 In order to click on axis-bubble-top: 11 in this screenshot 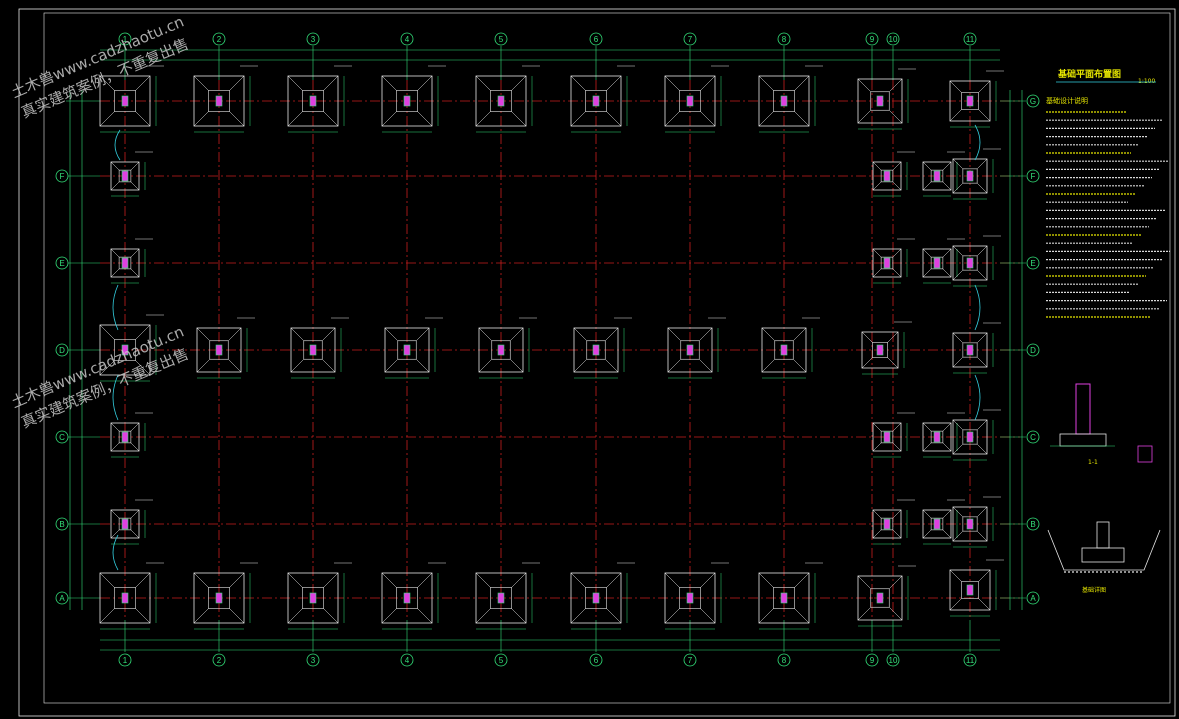, I will do `click(970, 39)`.